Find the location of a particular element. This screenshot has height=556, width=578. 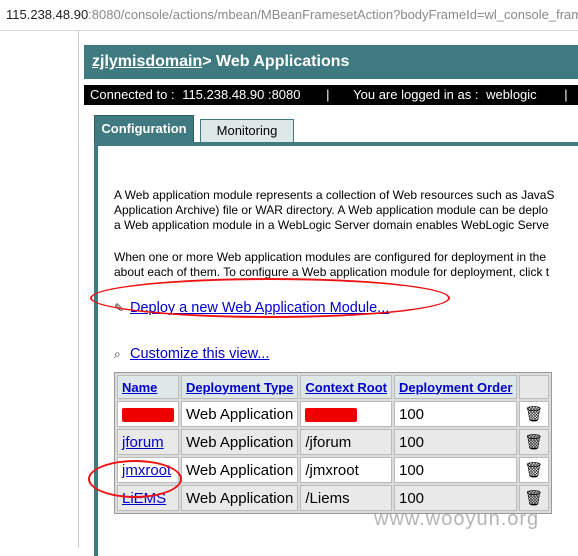

page-title-suffix: > Web Applications is located at coordinates (276, 61).